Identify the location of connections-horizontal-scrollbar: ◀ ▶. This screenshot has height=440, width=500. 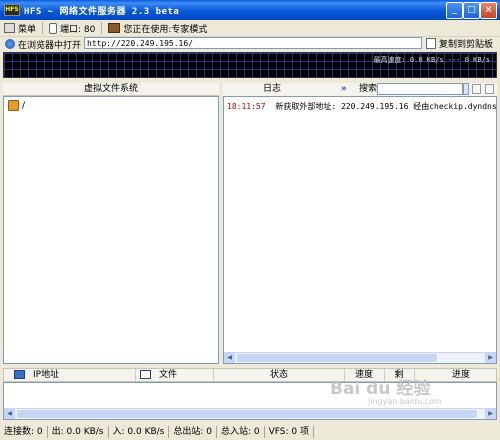
(250, 413).